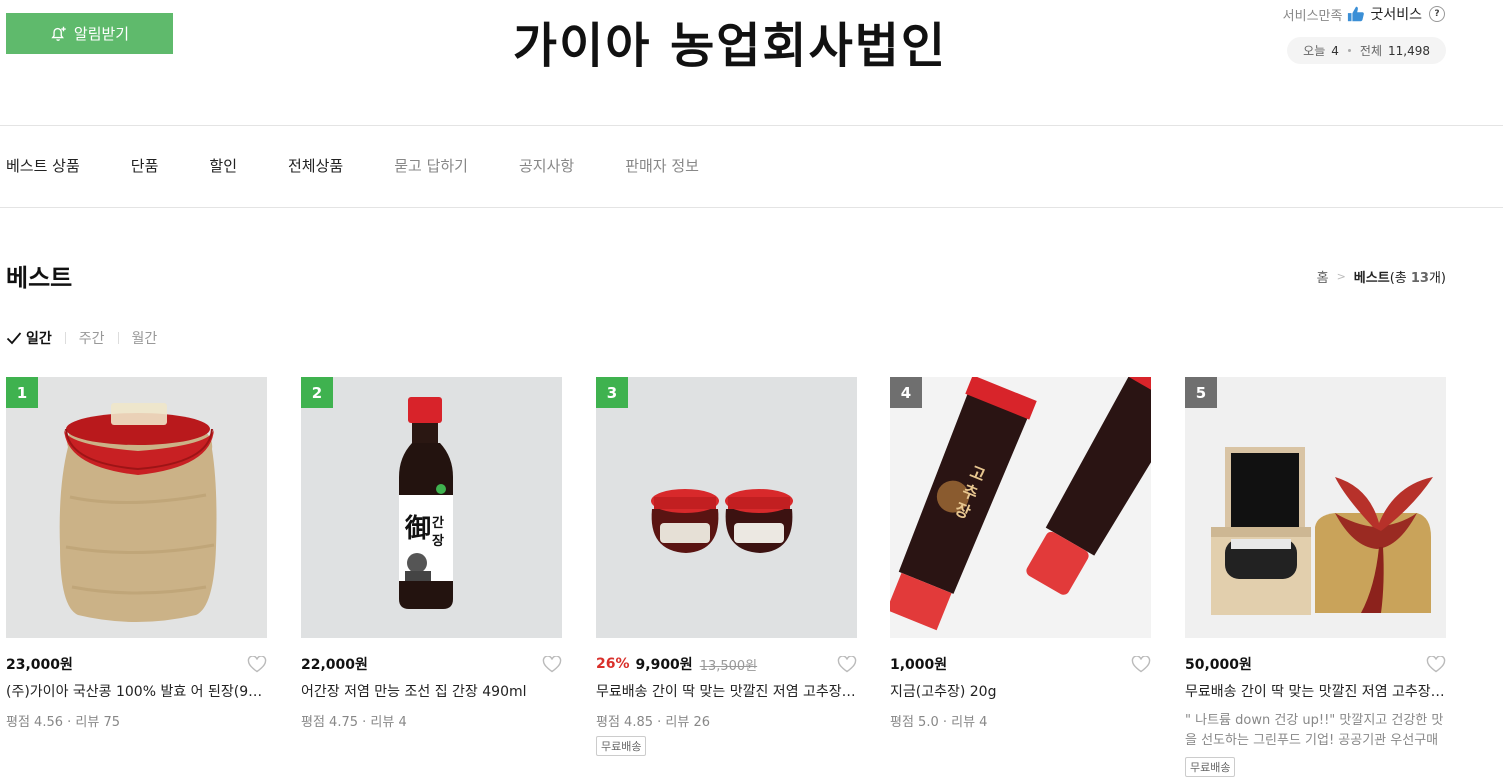 The width and height of the screenshot is (1503, 777). What do you see at coordinates (22, 392) in the screenshot?
I see `rank-badge: 1` at bounding box center [22, 392].